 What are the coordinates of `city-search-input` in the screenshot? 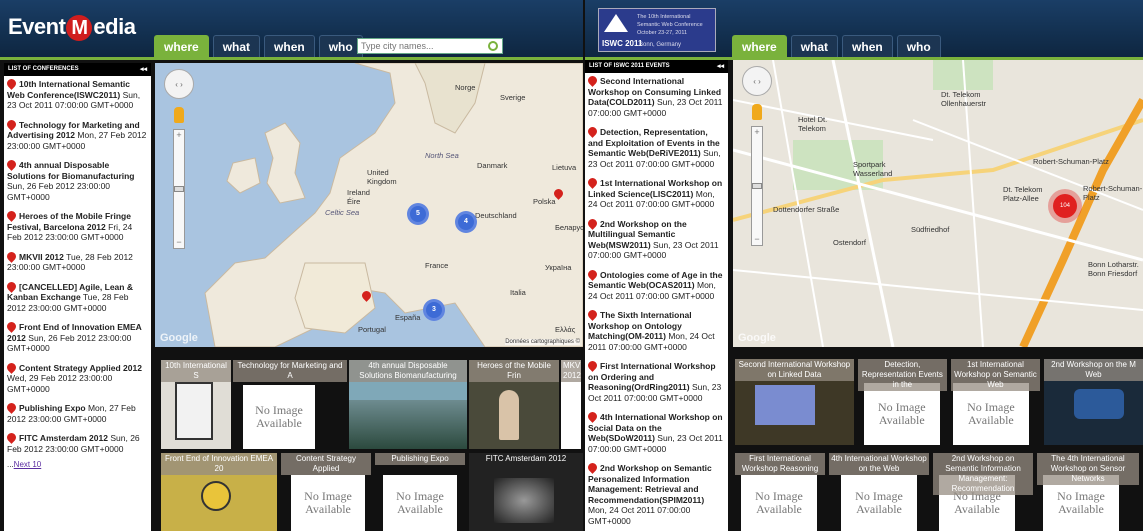 It's located at (421, 46).